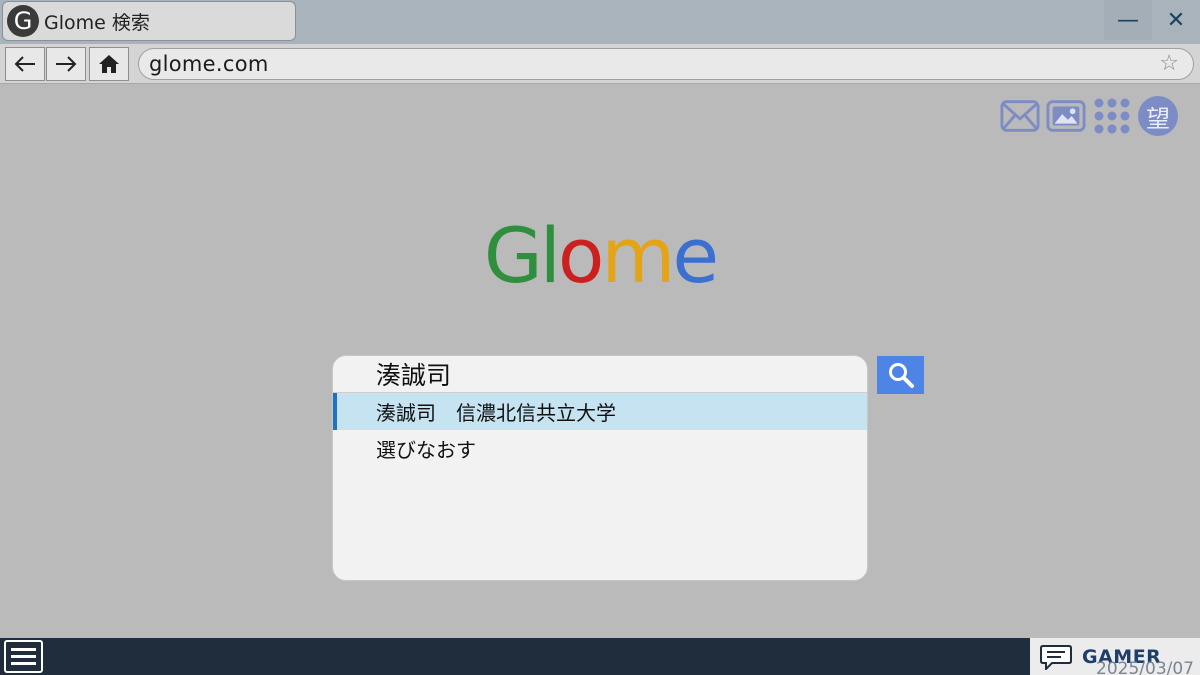 This screenshot has height=675, width=1200. I want to click on url-text: glome.com, so click(209, 64).